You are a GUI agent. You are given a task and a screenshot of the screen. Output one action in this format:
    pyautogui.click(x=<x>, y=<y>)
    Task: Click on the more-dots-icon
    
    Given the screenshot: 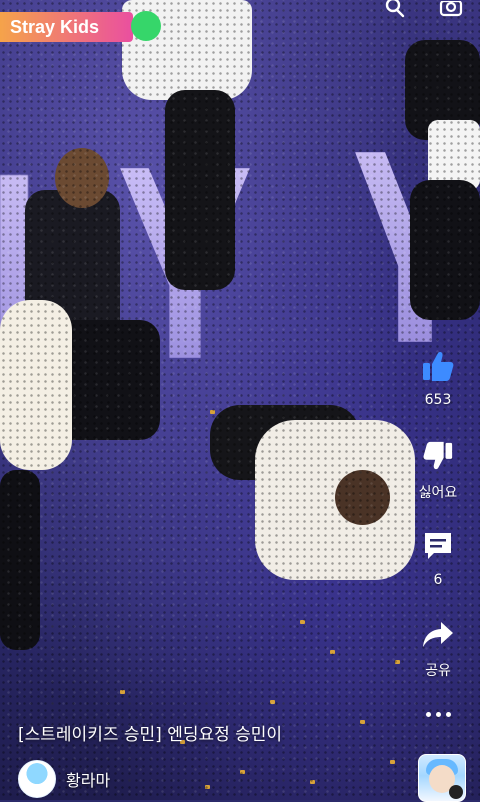 What is the action you would take?
    pyautogui.click(x=438, y=714)
    